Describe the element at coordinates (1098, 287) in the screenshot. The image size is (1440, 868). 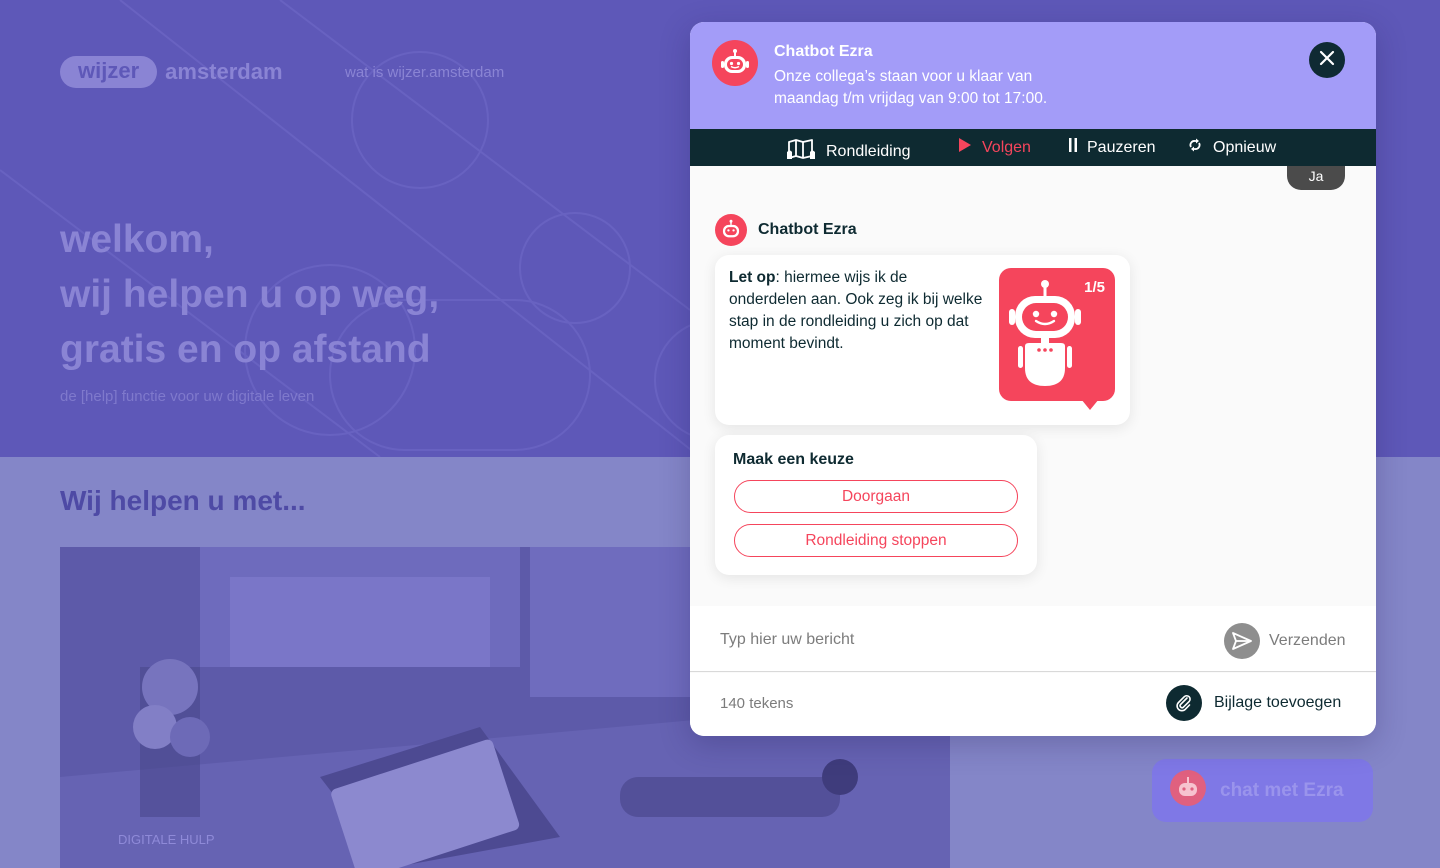
I see `step-total: /5` at that location.